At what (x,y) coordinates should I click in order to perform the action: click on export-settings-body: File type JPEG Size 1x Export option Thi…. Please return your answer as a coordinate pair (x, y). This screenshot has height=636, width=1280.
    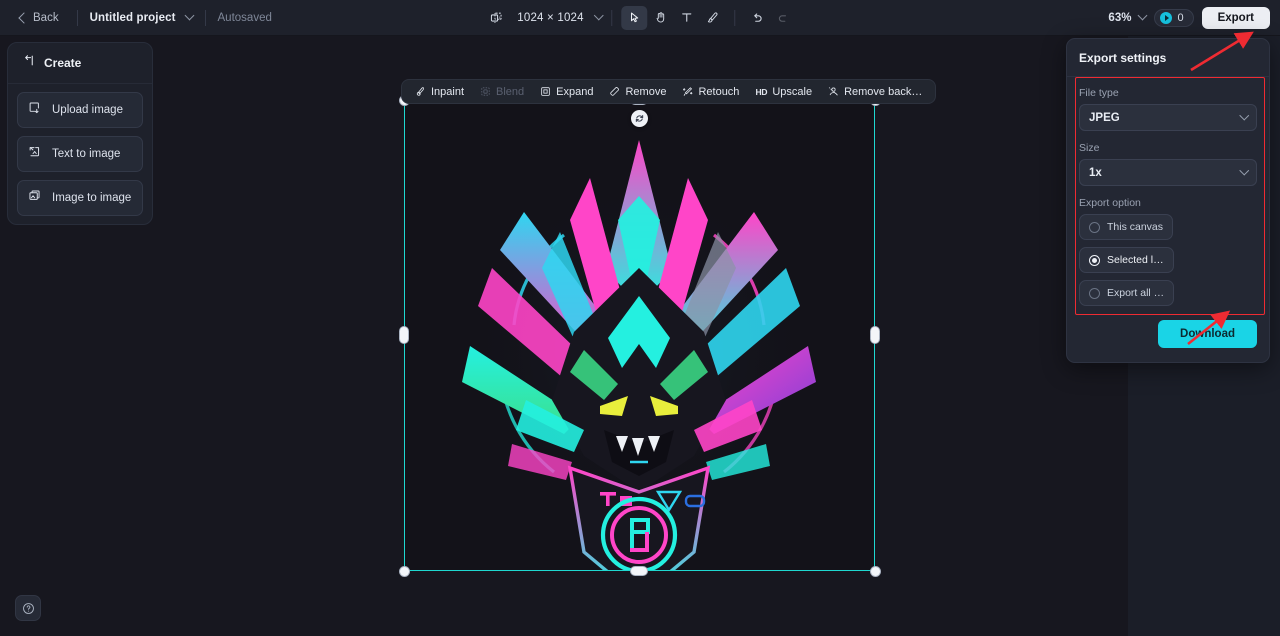
    Looking at the image, I should click on (1168, 191).